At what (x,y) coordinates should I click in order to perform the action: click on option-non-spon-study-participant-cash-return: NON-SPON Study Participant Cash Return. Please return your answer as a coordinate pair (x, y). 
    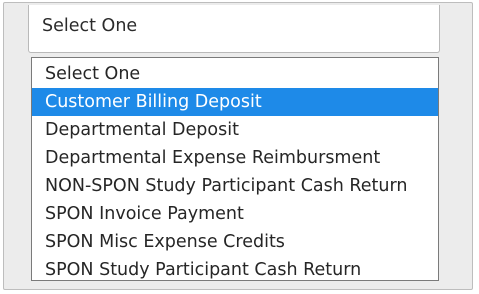
    Looking at the image, I should click on (235, 186).